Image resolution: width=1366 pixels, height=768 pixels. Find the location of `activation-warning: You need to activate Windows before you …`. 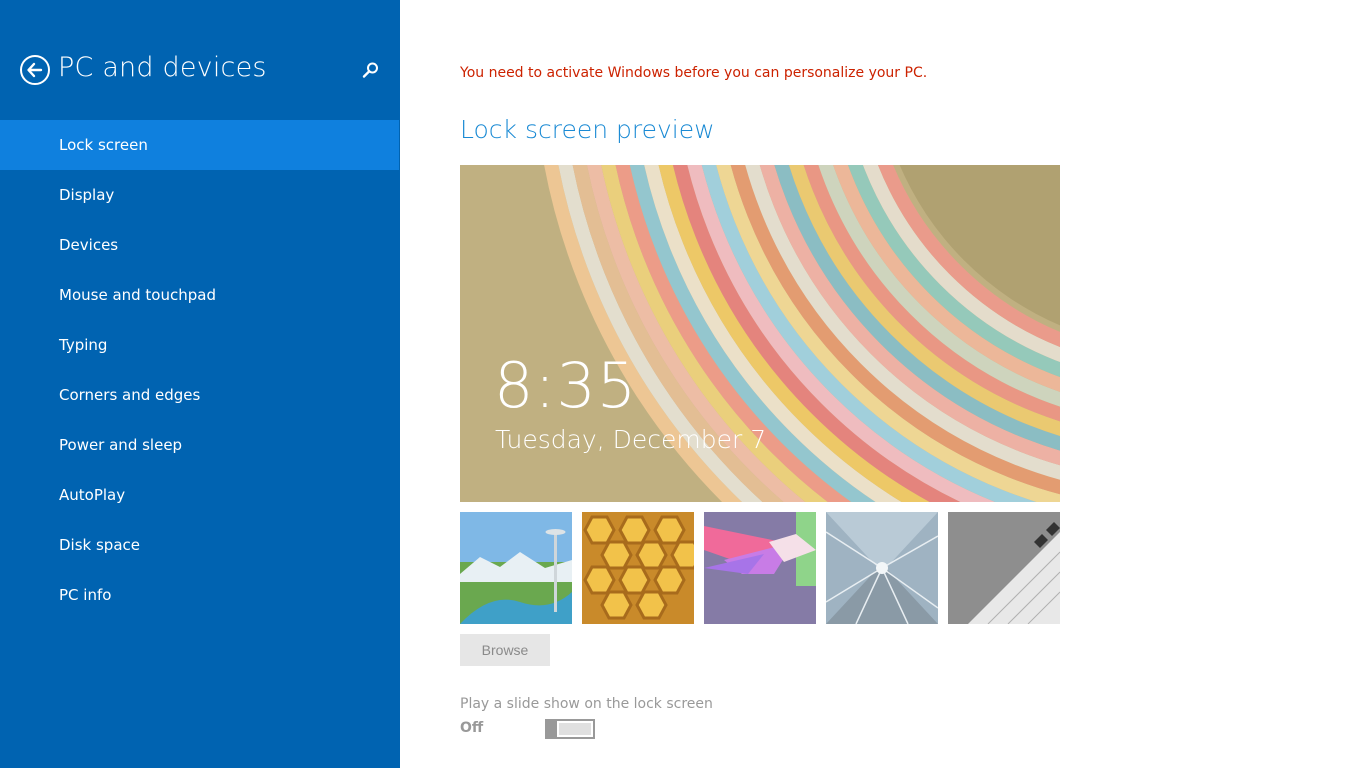

activation-warning: You need to activate Windows before you … is located at coordinates (693, 73).